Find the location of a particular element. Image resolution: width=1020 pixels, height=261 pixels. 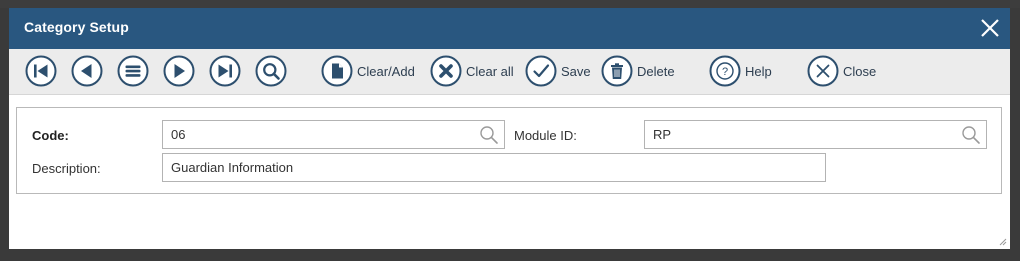

backdrop is located at coordinates (510, 4).